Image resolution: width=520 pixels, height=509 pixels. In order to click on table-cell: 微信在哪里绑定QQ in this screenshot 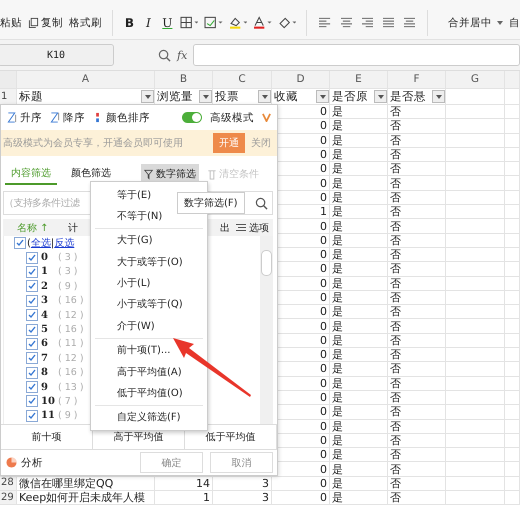, I will do `click(66, 483)`.